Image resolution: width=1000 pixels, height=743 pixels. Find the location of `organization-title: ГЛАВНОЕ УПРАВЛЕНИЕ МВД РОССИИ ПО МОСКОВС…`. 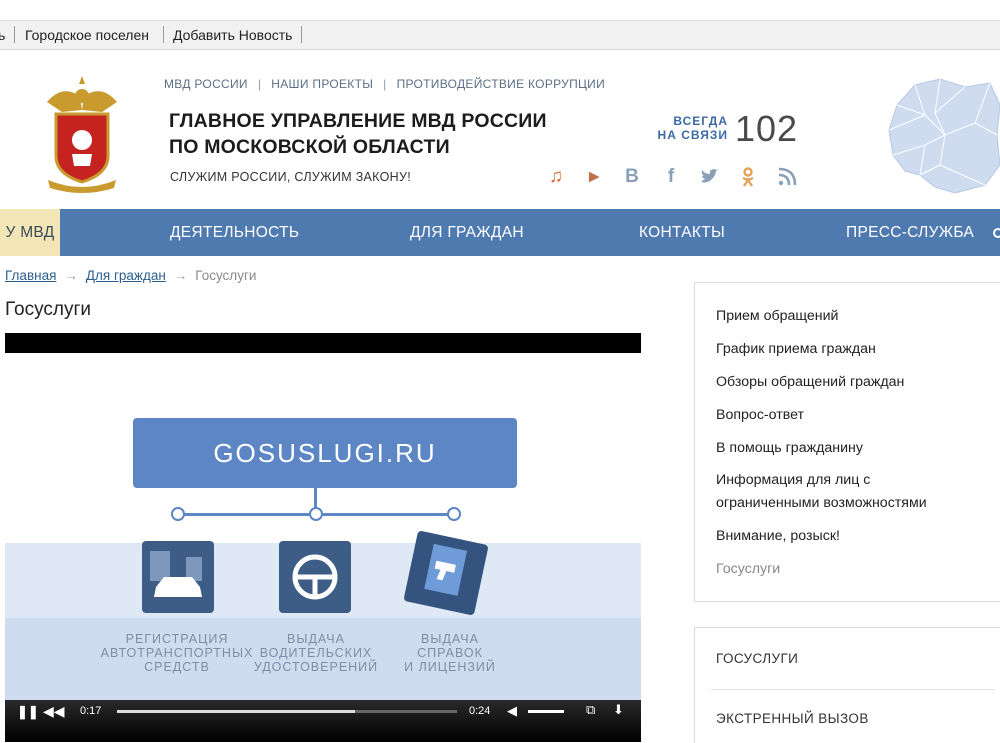

organization-title: ГЛАВНОЕ УПРАВЛЕНИЕ МВД РОССИИ ПО МОСКОВС… is located at coordinates (358, 134).